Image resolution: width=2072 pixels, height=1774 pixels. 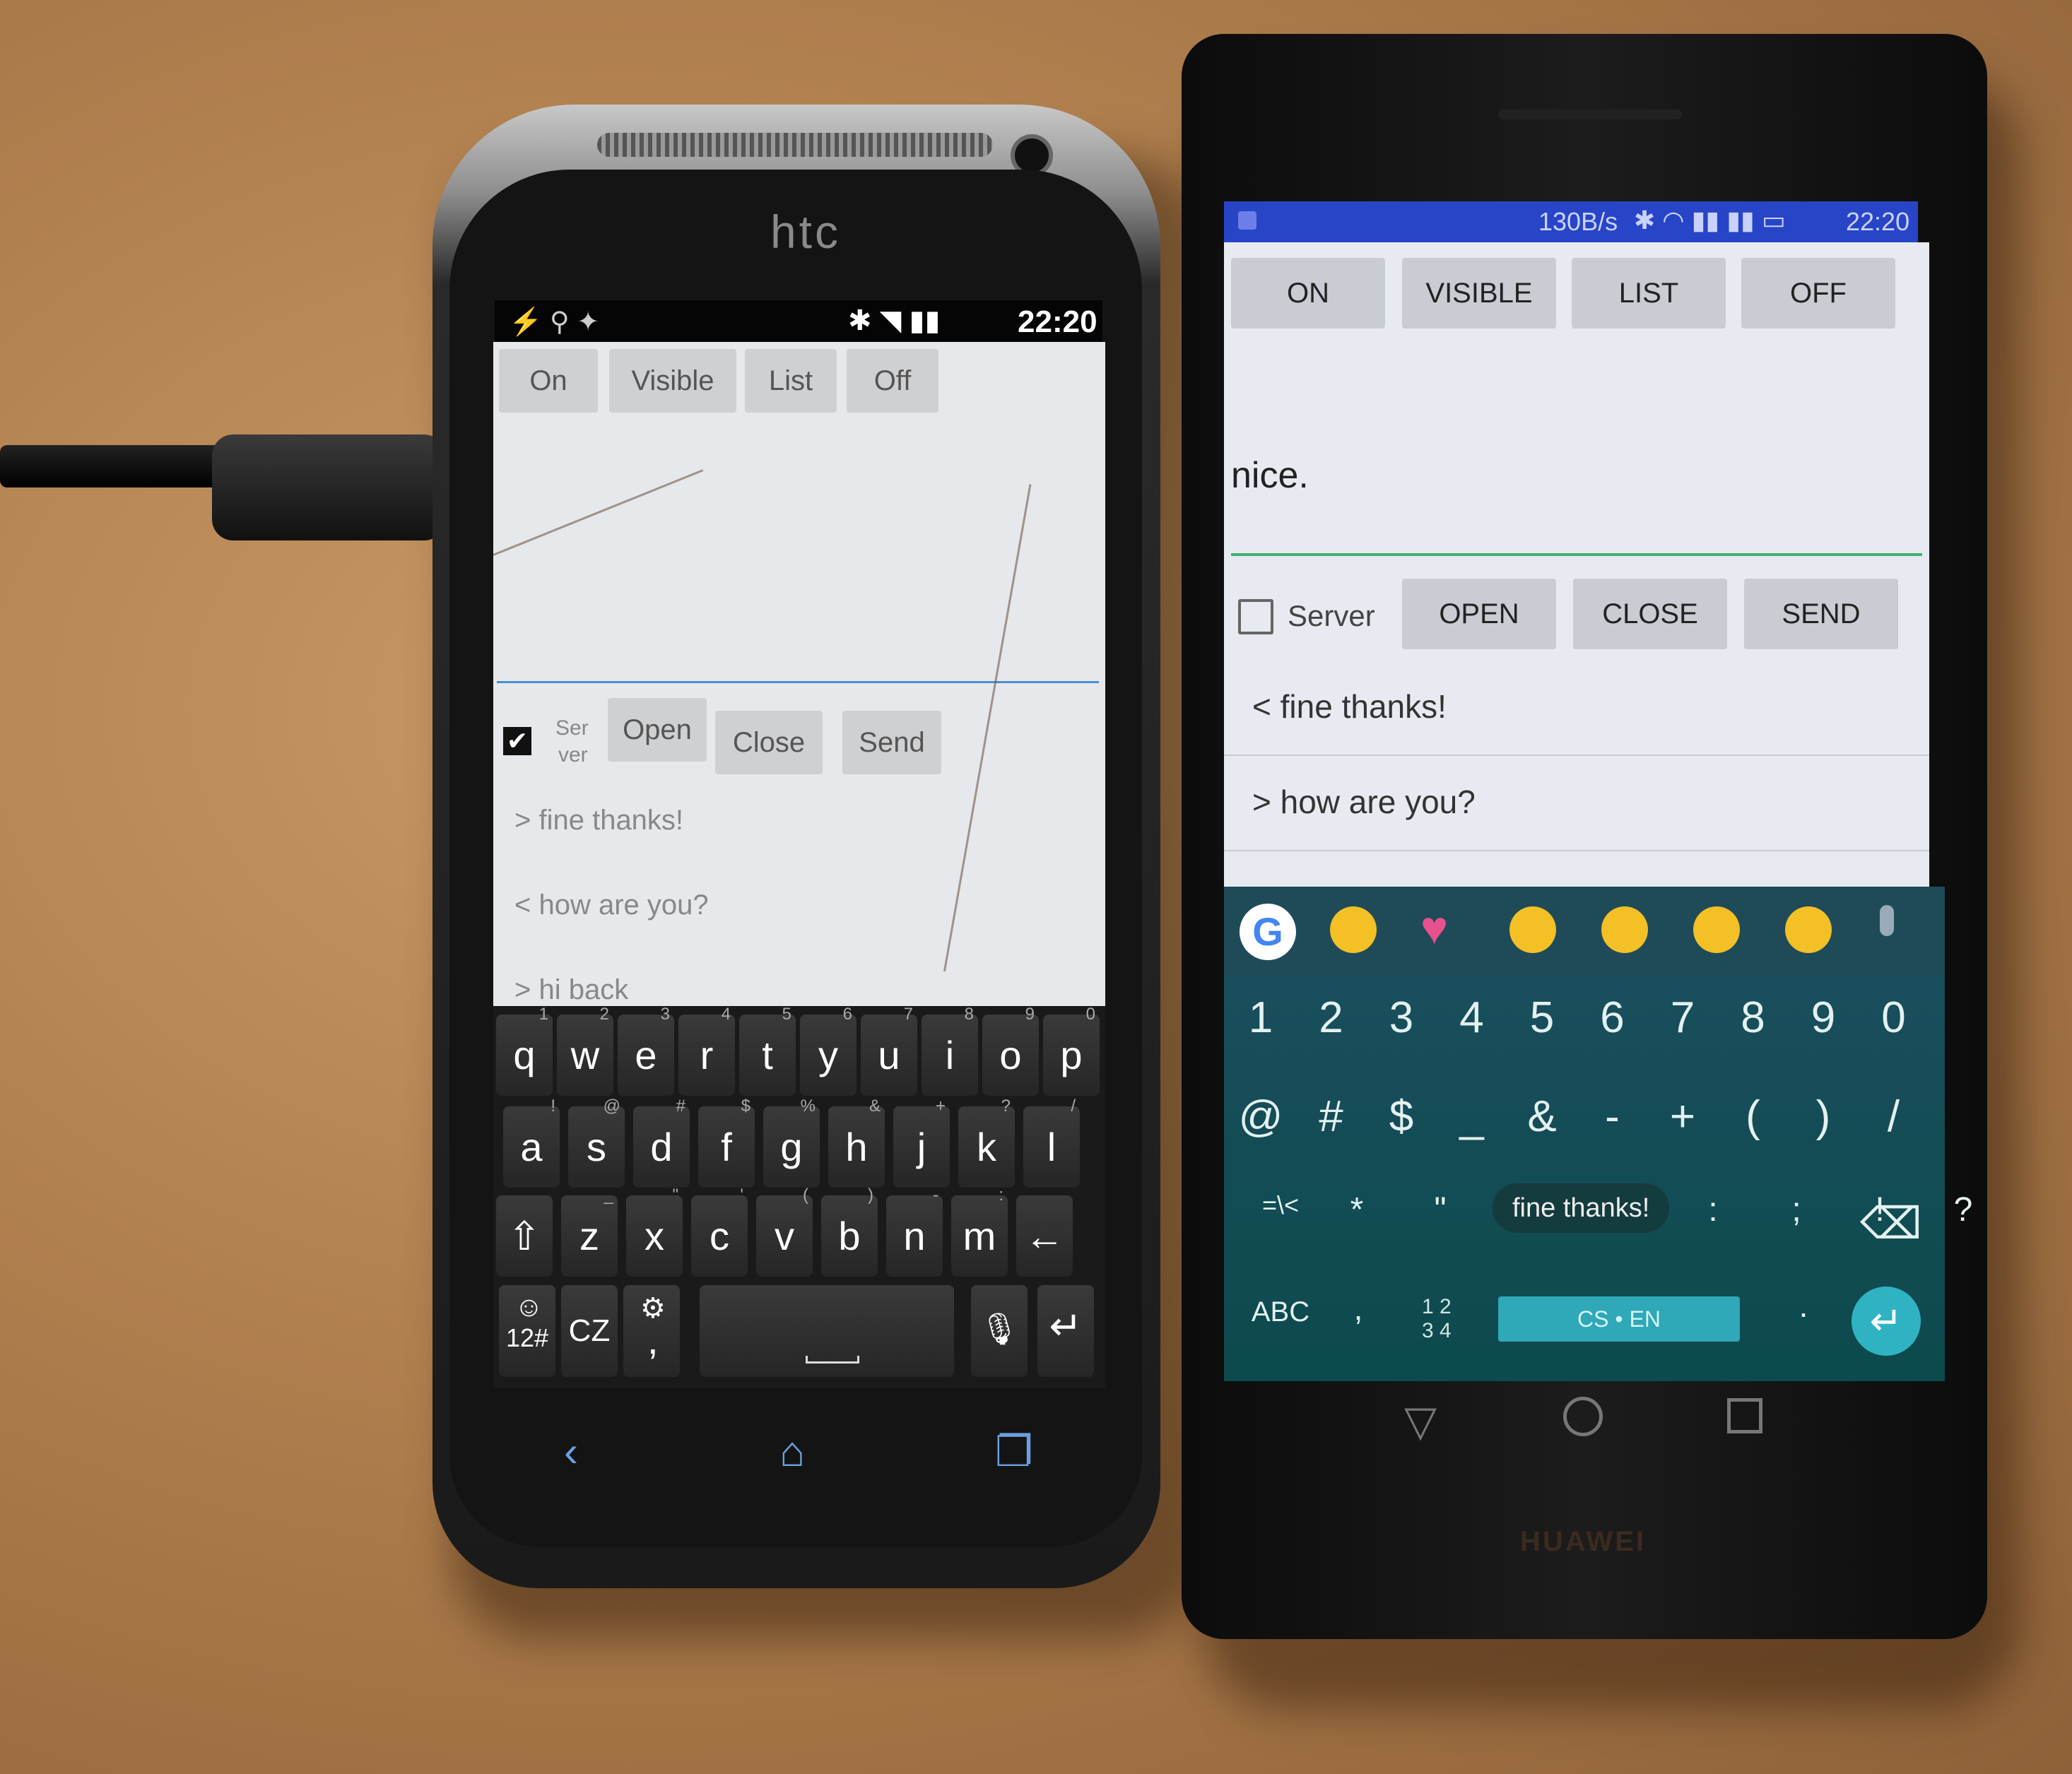 I want to click on settings-comma-key: ⚙ ,, so click(x=651, y=1331).